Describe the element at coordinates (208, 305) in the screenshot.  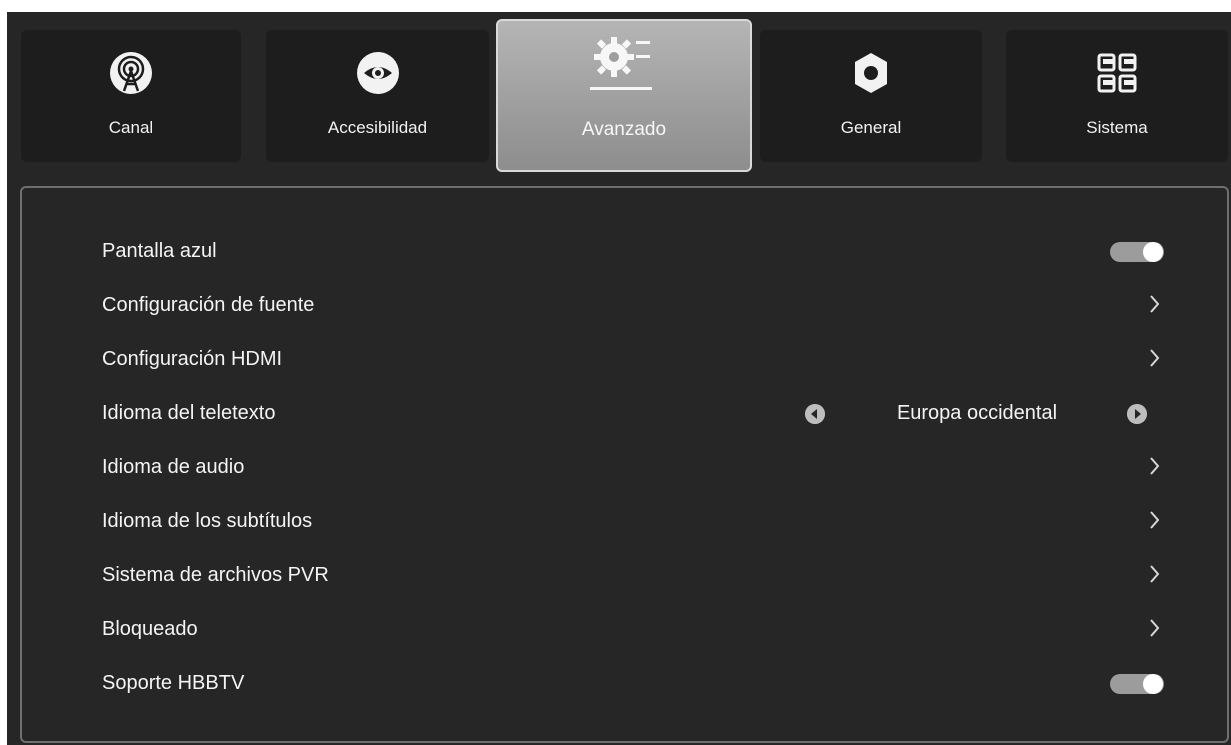
I see `setting-label: Configuración de fuente` at that location.